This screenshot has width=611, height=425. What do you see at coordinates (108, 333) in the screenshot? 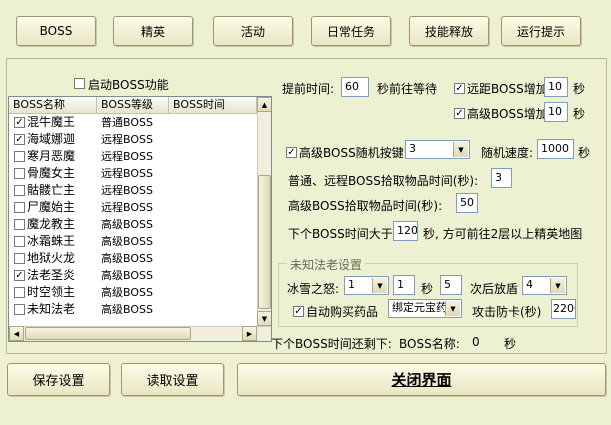
I see `horizontal-scroll-thumb` at bounding box center [108, 333].